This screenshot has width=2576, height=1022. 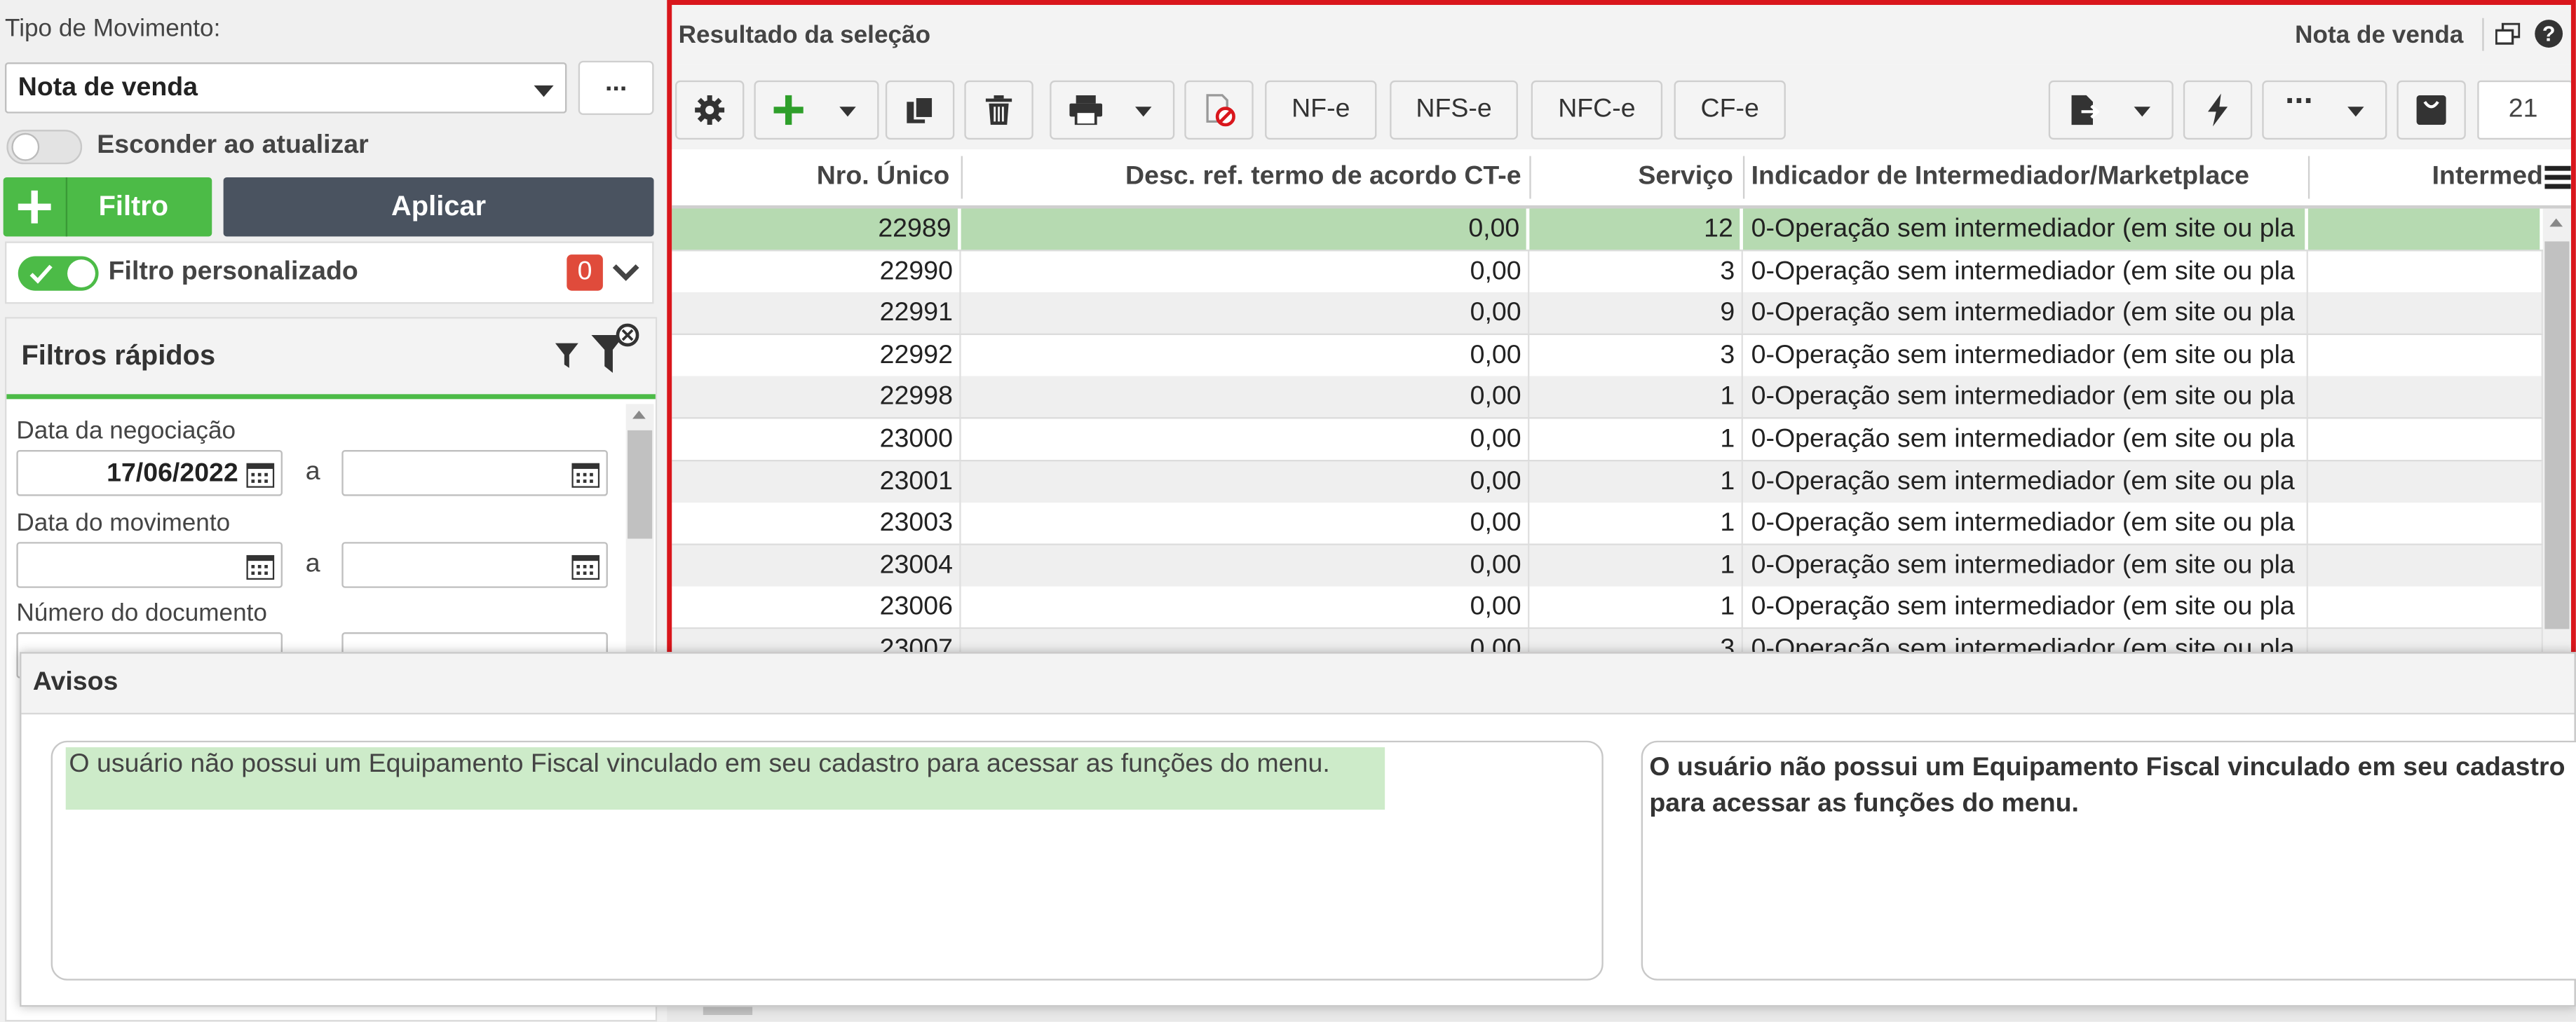 I want to click on cancel-print-button, so click(x=1219, y=110).